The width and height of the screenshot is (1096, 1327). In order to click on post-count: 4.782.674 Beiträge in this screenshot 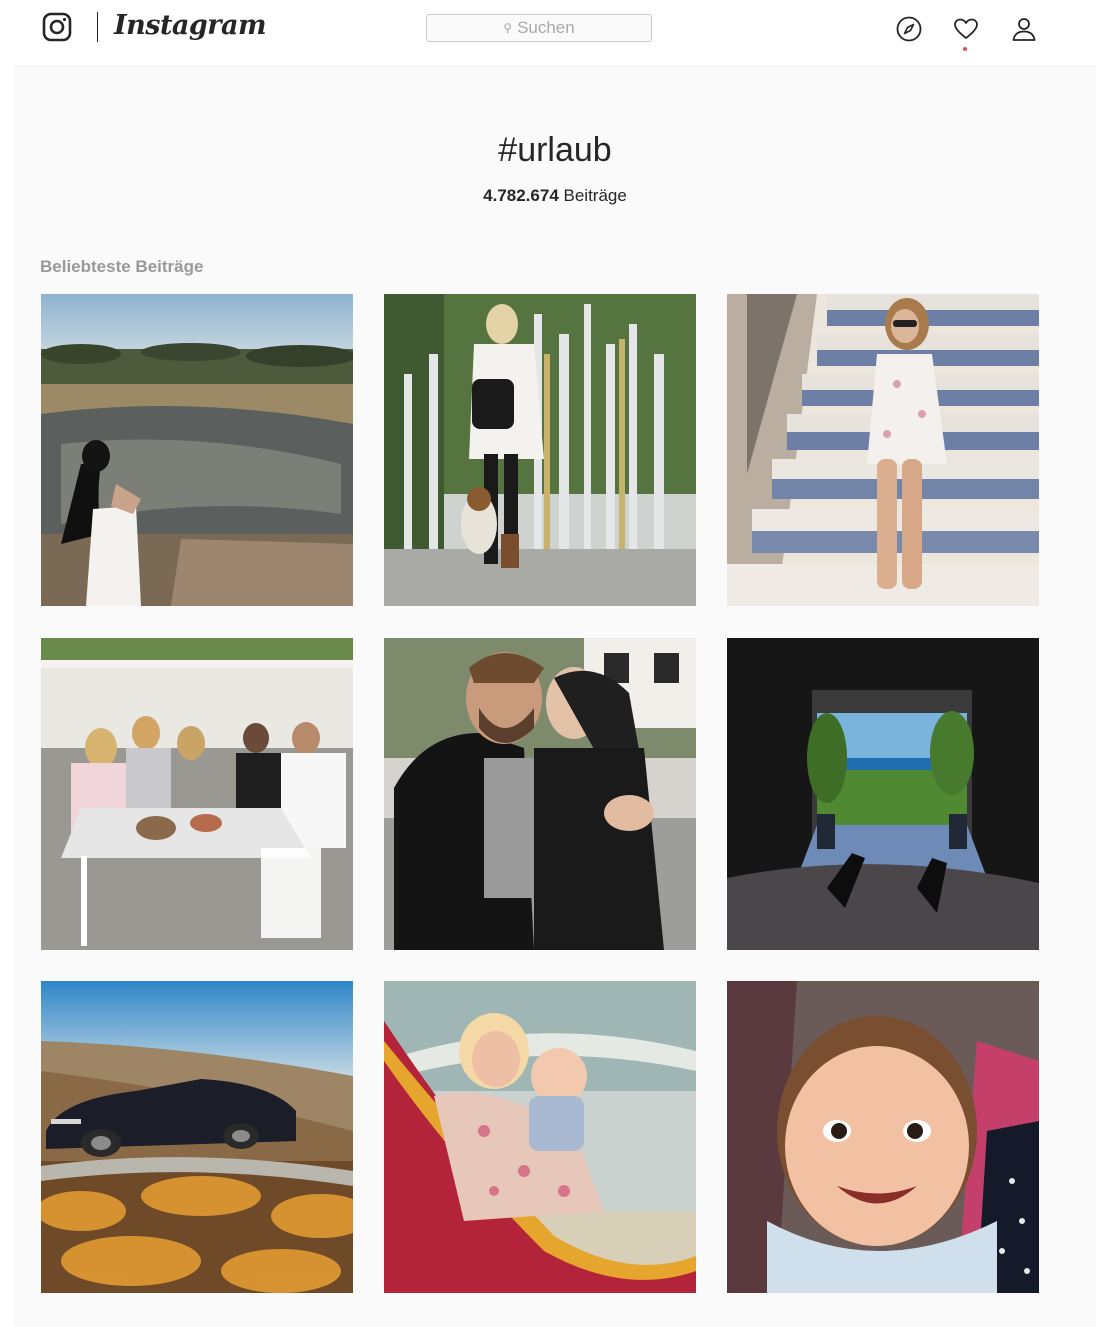, I will do `click(555, 196)`.